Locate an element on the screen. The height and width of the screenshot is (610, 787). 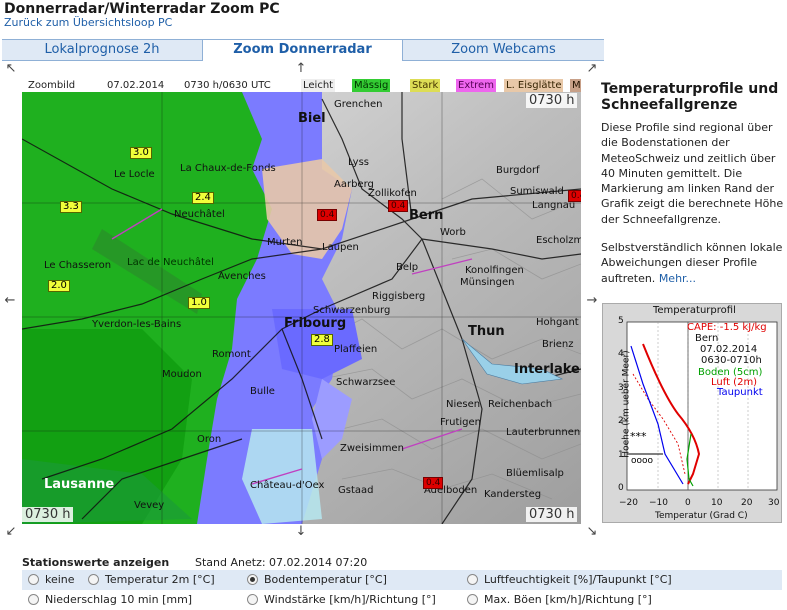
profile-ylabel: Hoehe (km ueber Meer) is located at coordinates (626, 404).